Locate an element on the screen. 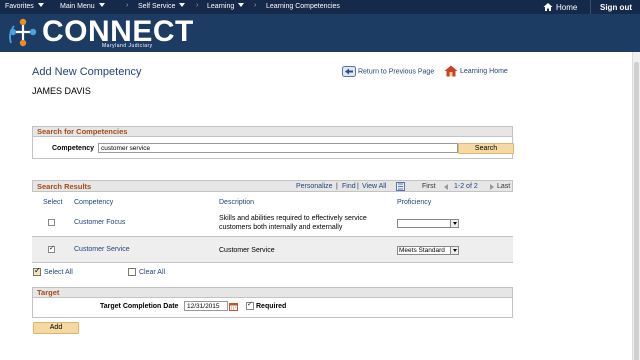 The image size is (640, 360). menu-divider is located at coordinates (590, 7).